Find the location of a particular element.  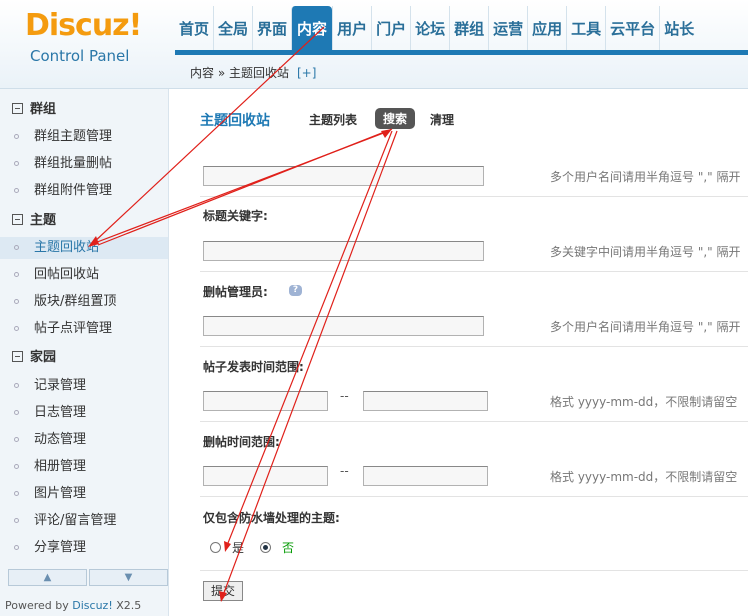

arrow-recycle-to-search is located at coordinates (240, 187).